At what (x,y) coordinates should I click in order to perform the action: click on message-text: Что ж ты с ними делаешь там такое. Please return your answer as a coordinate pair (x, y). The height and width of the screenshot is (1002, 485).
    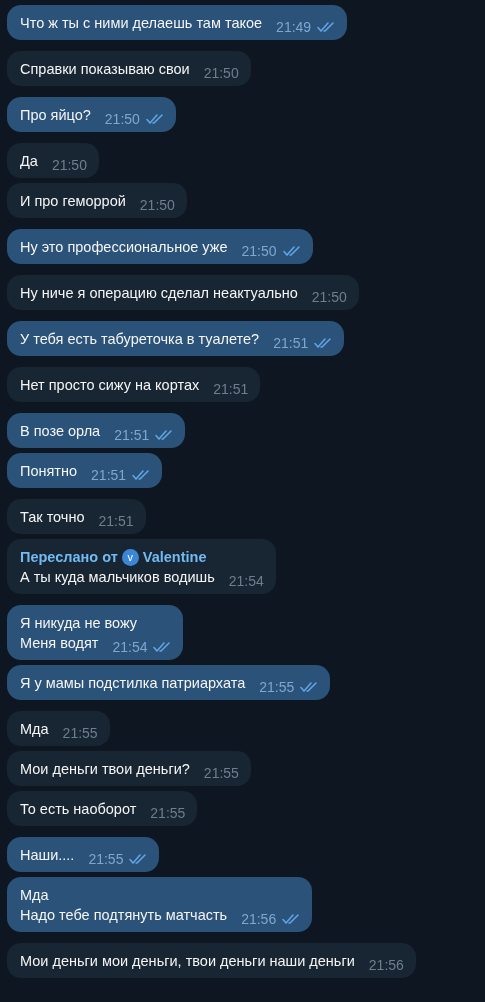
    Looking at the image, I should click on (141, 23).